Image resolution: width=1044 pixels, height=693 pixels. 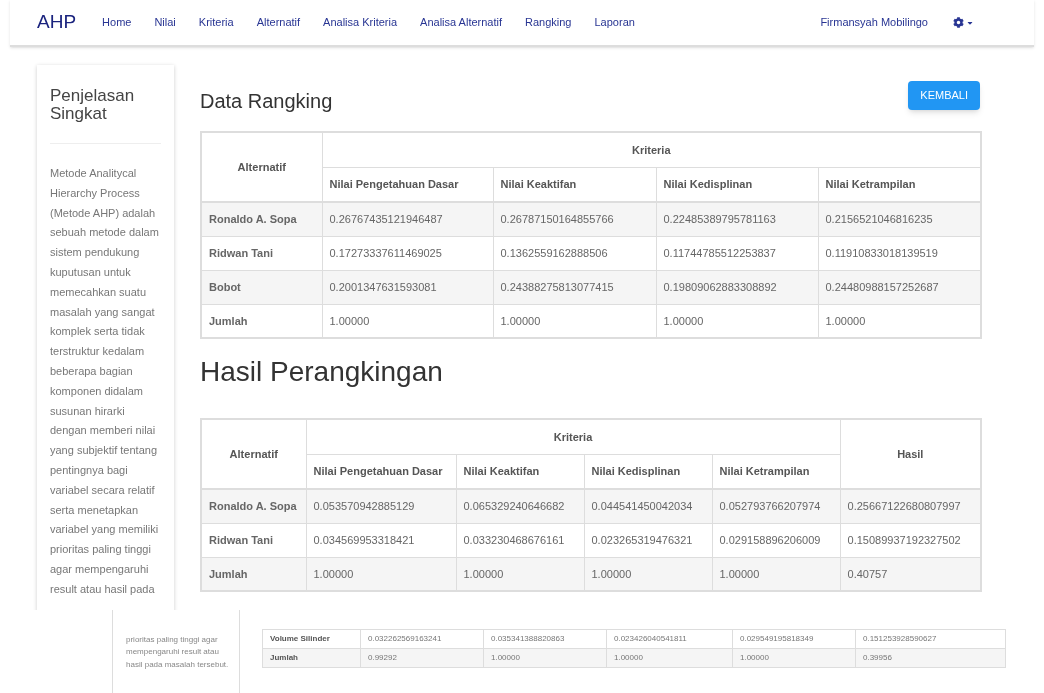 I want to click on table-cell: 0.035341388820863, so click(x=545, y=639).